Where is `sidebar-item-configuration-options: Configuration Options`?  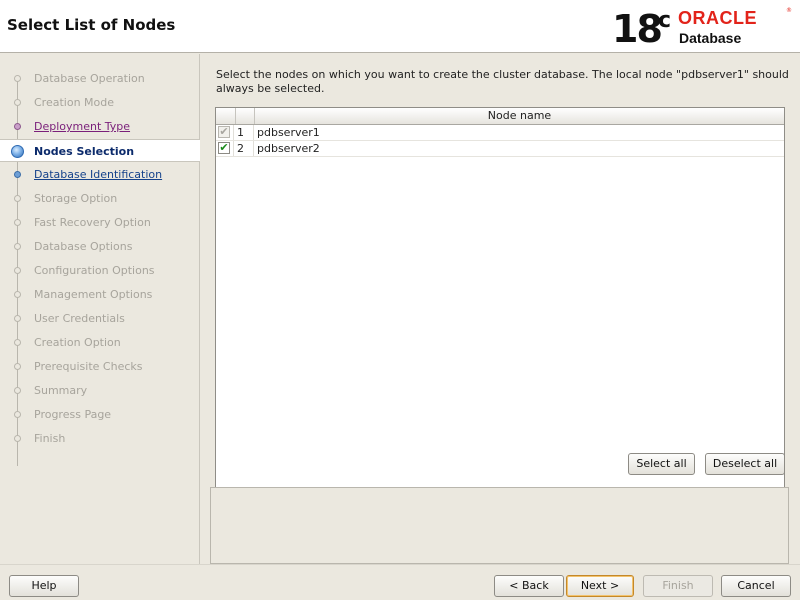
sidebar-item-configuration-options: Configuration Options is located at coordinates (100, 270).